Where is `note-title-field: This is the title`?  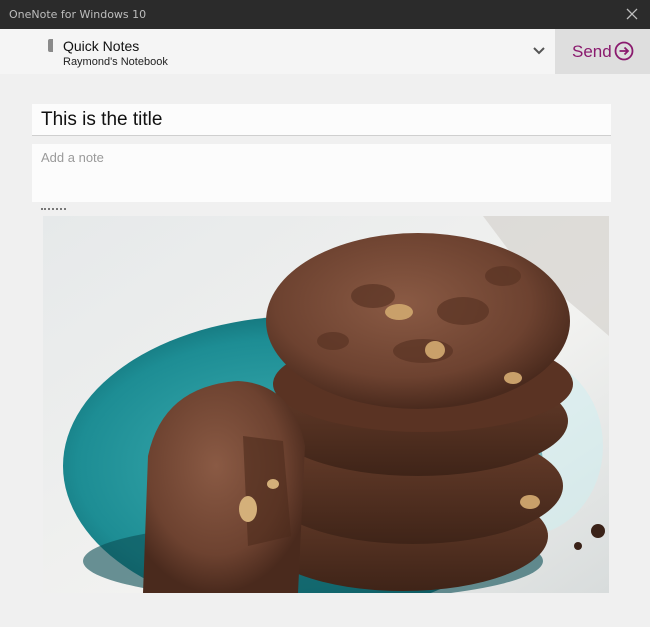 note-title-field: This is the title is located at coordinates (321, 120).